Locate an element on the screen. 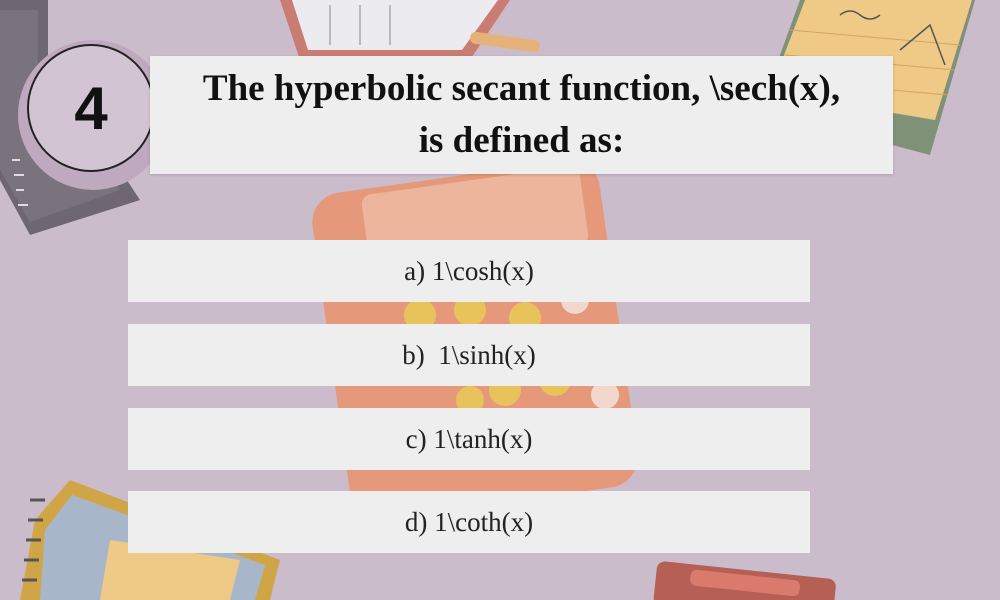 The width and height of the screenshot is (1000, 600). option-a-label: a) 1\cosh(x) is located at coordinates (469, 270).